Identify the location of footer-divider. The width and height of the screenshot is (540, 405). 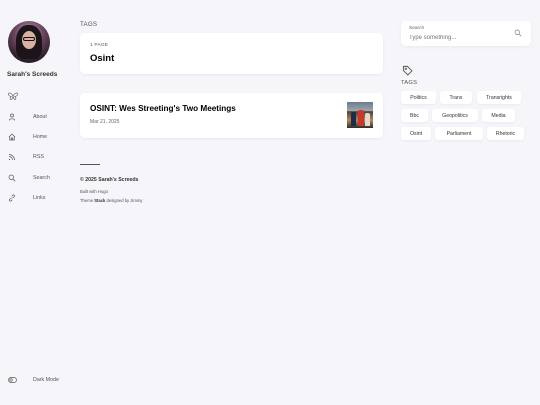
(90, 164).